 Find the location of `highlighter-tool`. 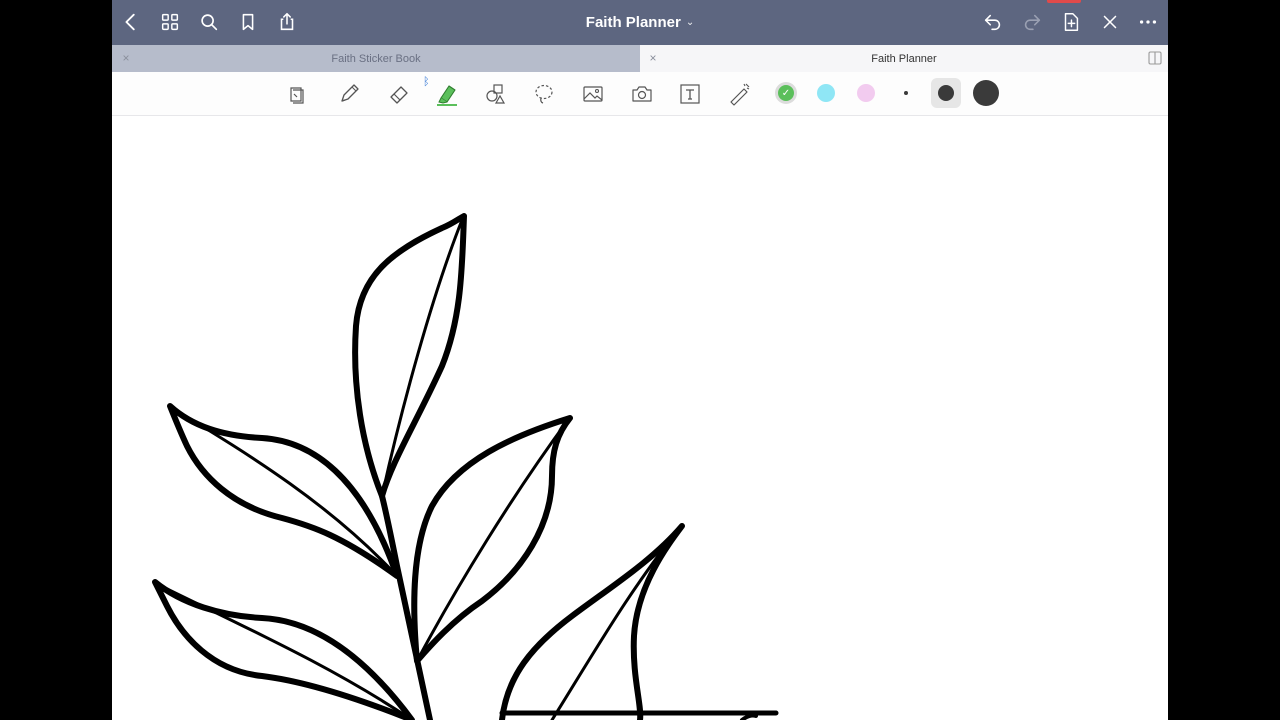

highlighter-tool is located at coordinates (447, 94).